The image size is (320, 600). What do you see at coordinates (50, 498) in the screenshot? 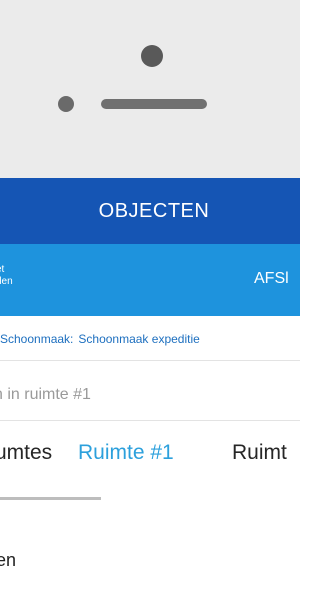
I see `tab-indicator` at bounding box center [50, 498].